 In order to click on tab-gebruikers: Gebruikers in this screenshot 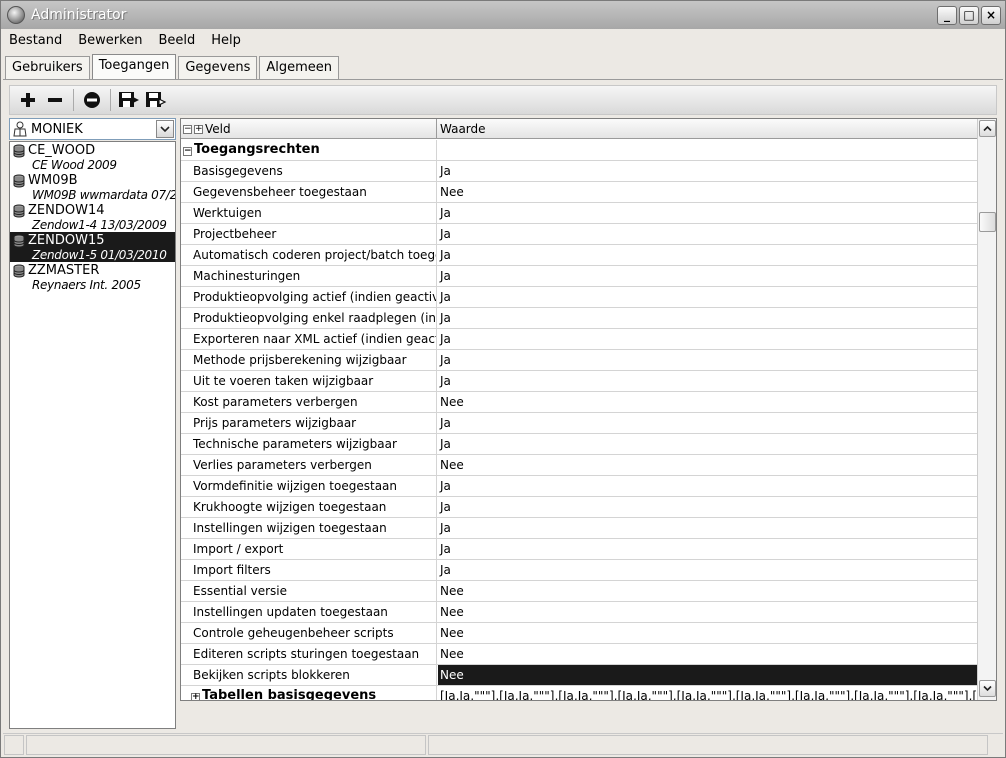, I will do `click(47, 67)`.